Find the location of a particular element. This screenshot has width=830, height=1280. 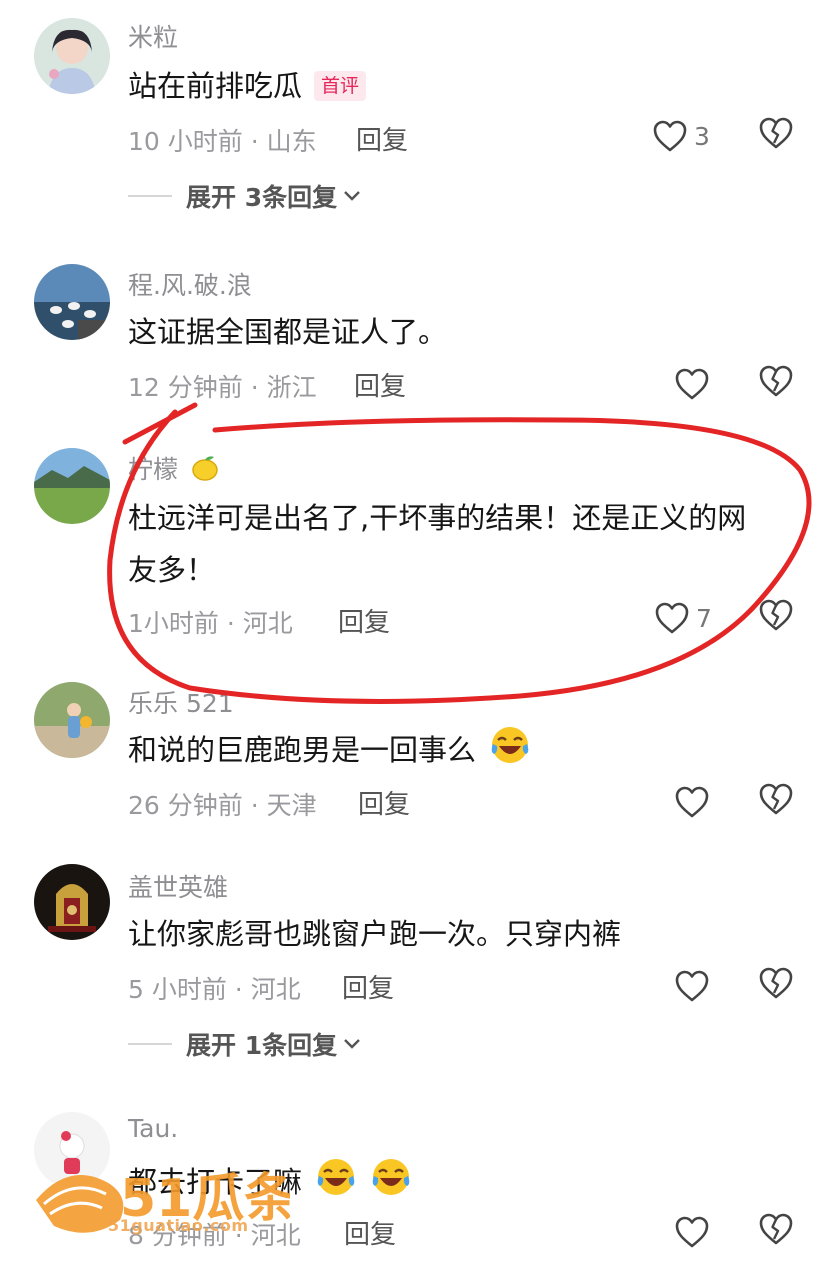

time-location: 26 分钟前 · 天津 is located at coordinates (222, 805).